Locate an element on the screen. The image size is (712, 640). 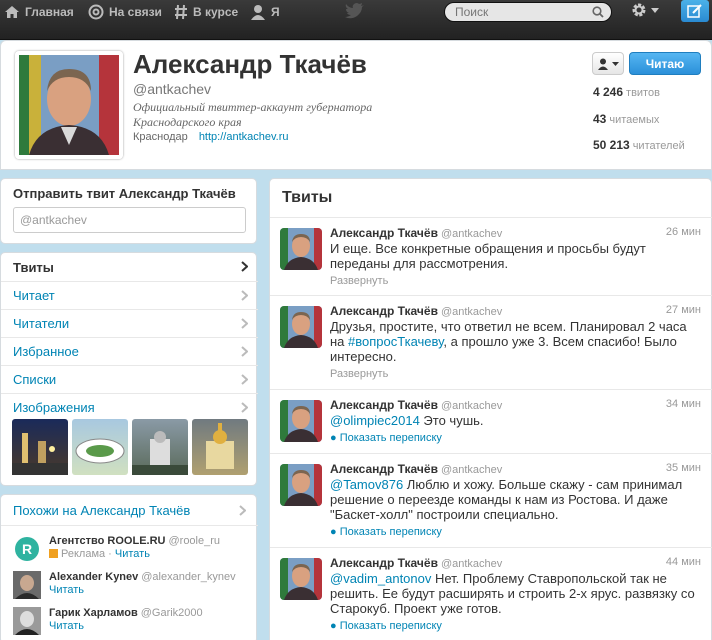
menu-followers: Читатели is located at coordinates (129, 323).